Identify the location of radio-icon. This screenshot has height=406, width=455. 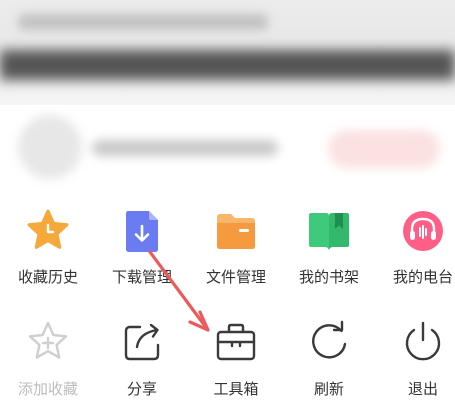
(423, 231).